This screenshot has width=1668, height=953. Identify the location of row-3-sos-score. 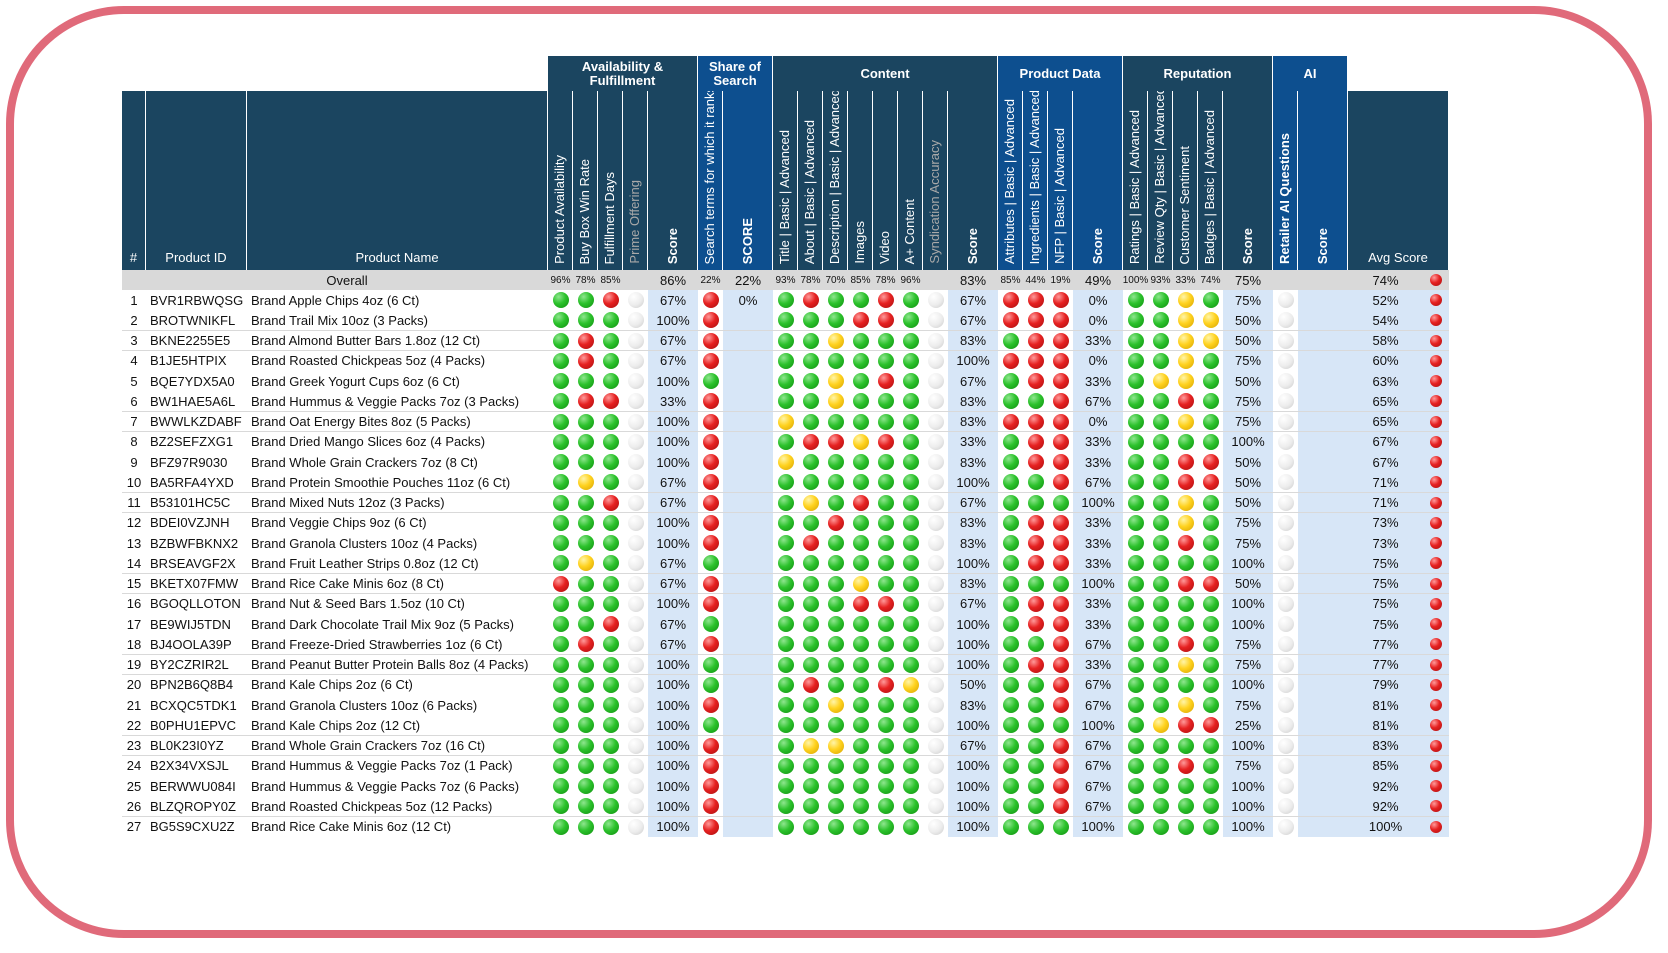
(748, 340).